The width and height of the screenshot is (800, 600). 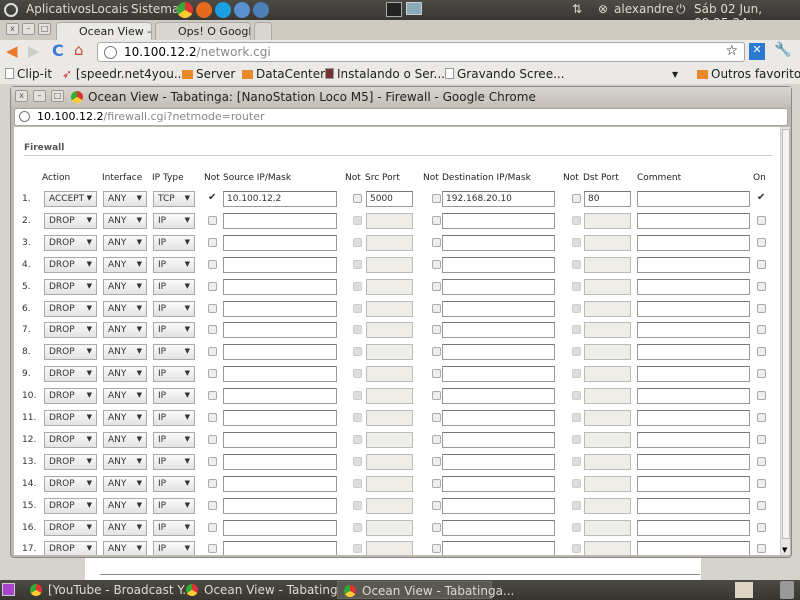 What do you see at coordinates (607, 199) in the screenshot?
I see `dst-port-input: 80` at bounding box center [607, 199].